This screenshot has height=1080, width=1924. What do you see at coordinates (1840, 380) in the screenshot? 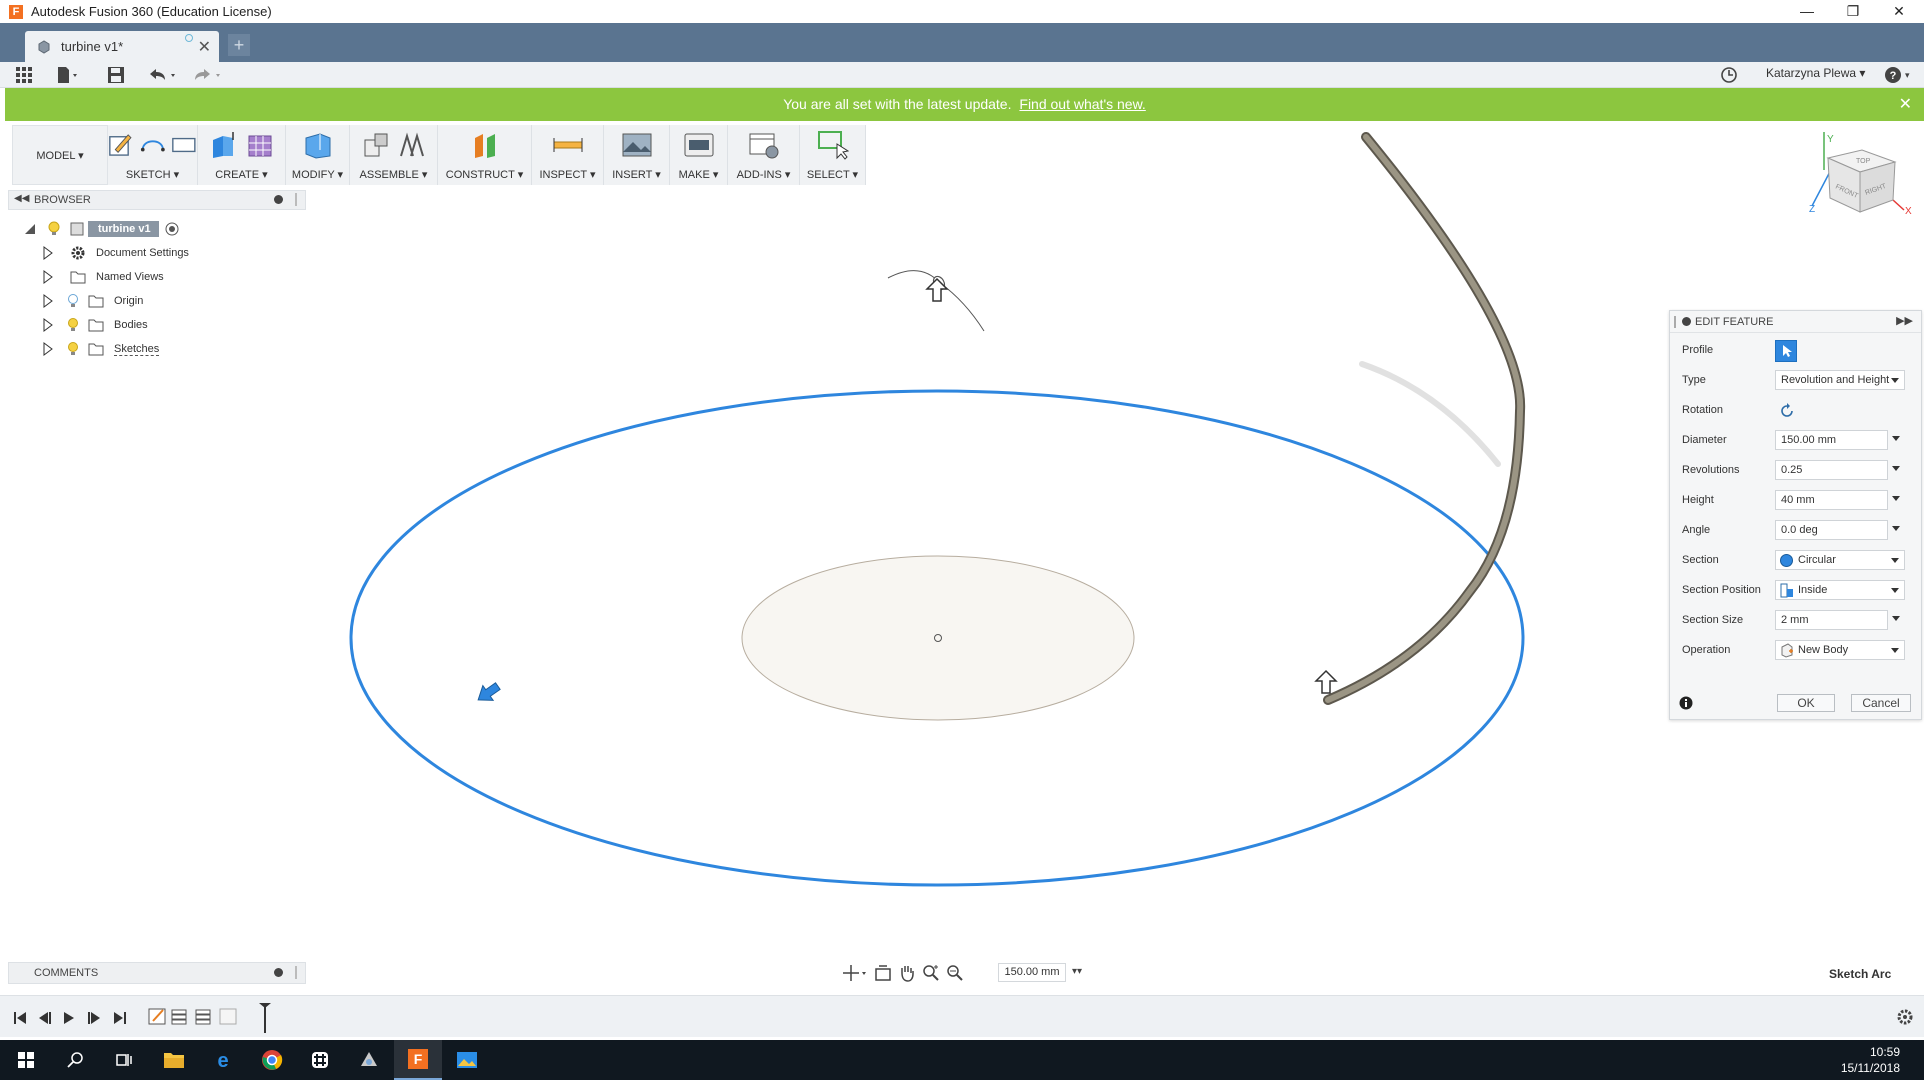
I see `type-dropdown: Revolution and Height` at bounding box center [1840, 380].